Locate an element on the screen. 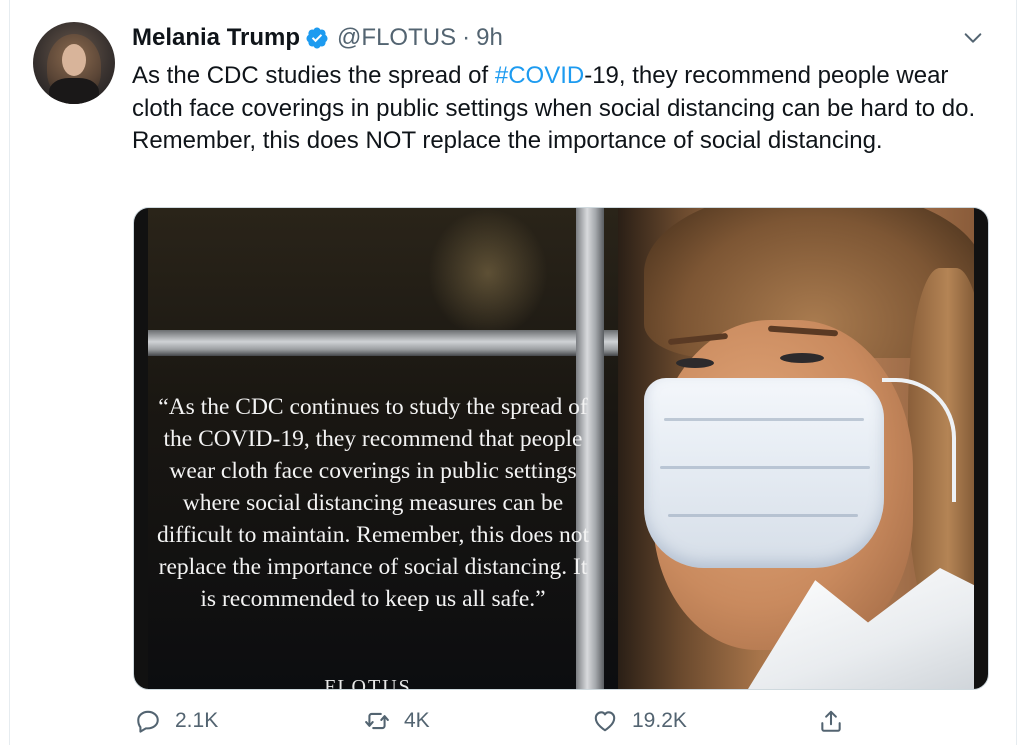  verified-badge-icon is located at coordinates (317, 38).